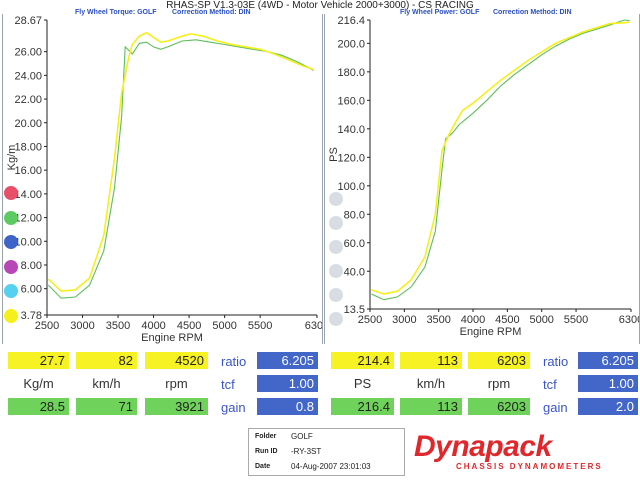  Describe the element at coordinates (351, 158) in the screenshot. I see `y-tick-label: 120.0` at that location.